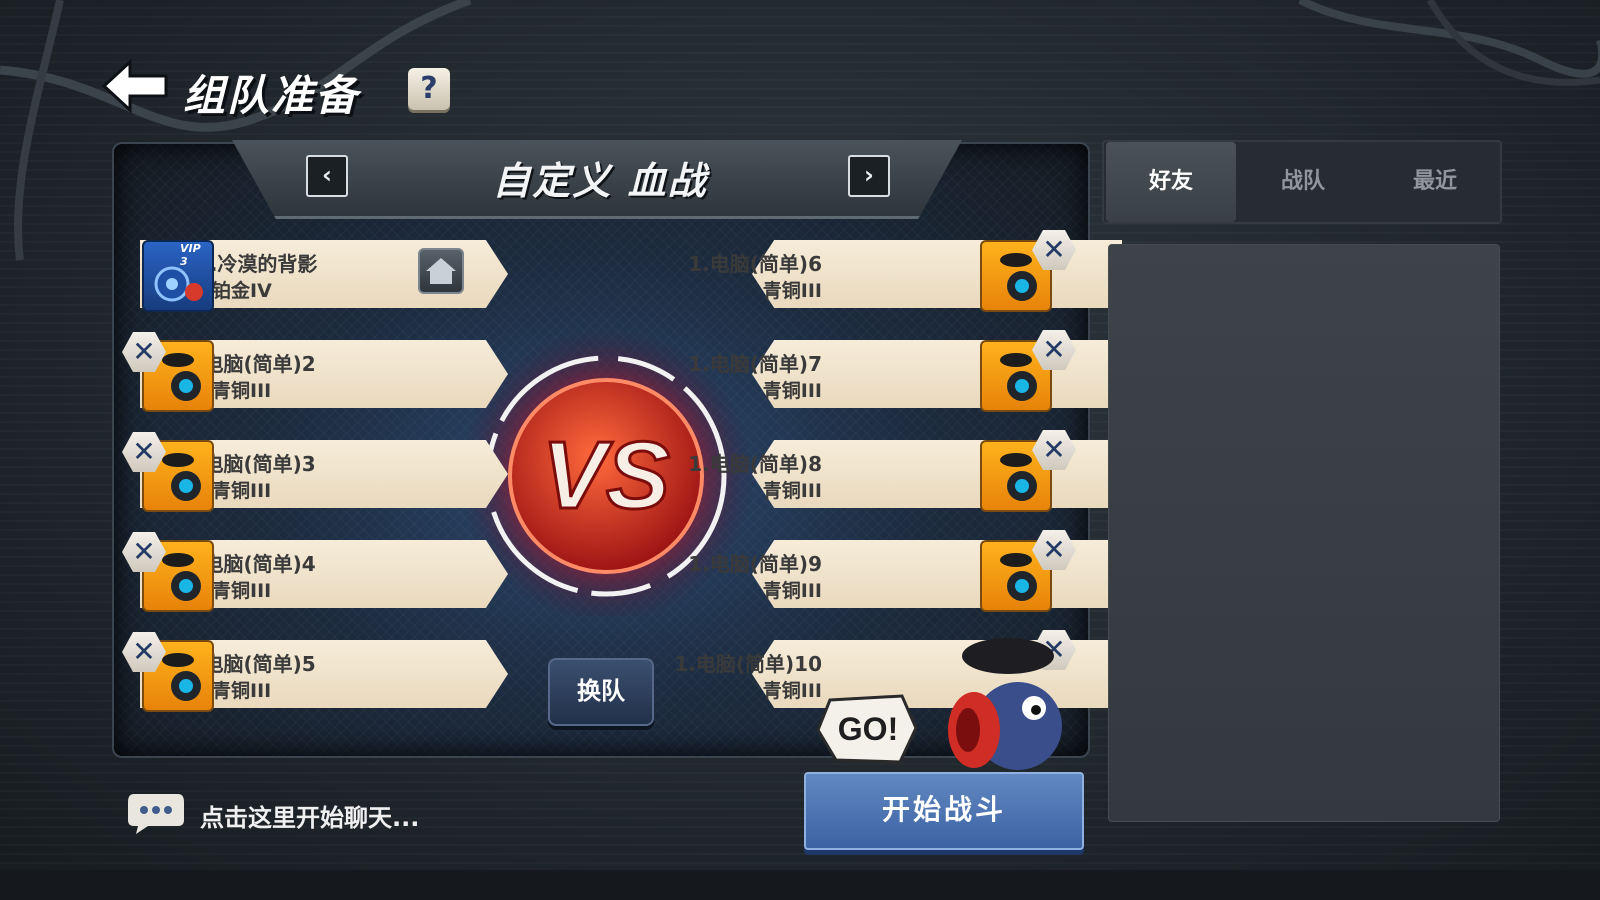 This screenshot has height=900, width=1600. I want to click on tab-team: 战队, so click(1303, 182).